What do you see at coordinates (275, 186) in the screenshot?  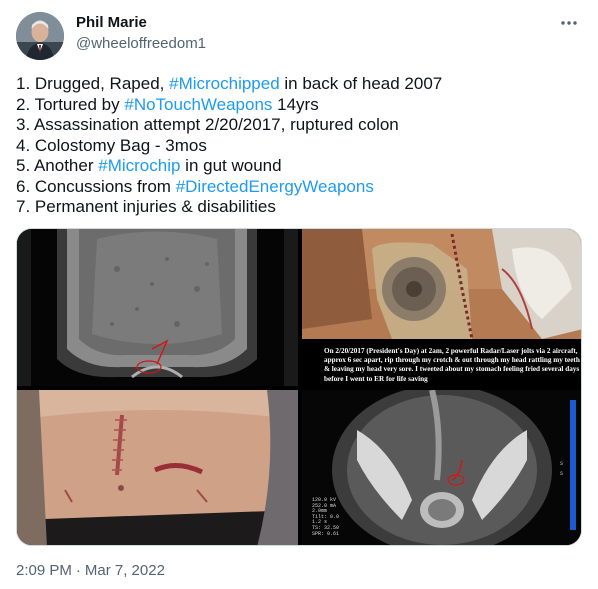 I see `hashtag-link: #DirectedEnergyWeapons` at bounding box center [275, 186].